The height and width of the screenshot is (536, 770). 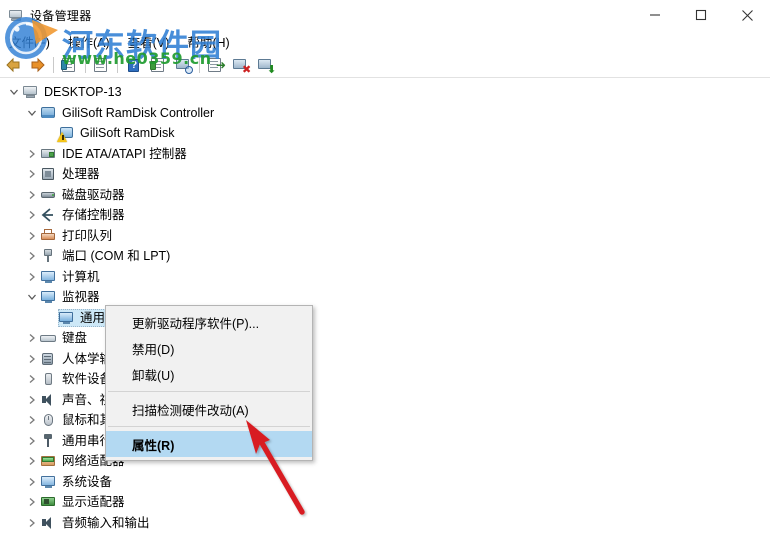 I want to click on tree-label: 磁盘驱动器, so click(x=93, y=194).